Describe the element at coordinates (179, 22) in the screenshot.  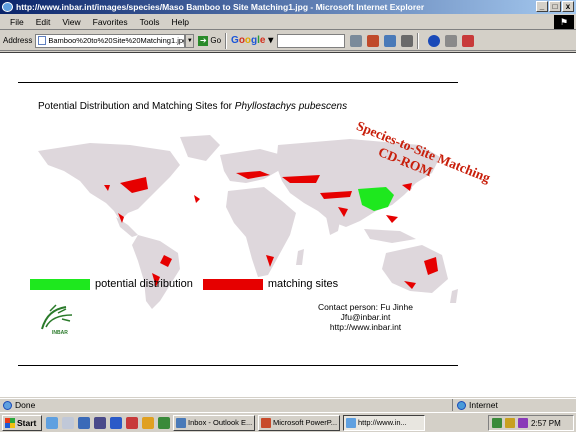
I see `menu-help: Help` at that location.